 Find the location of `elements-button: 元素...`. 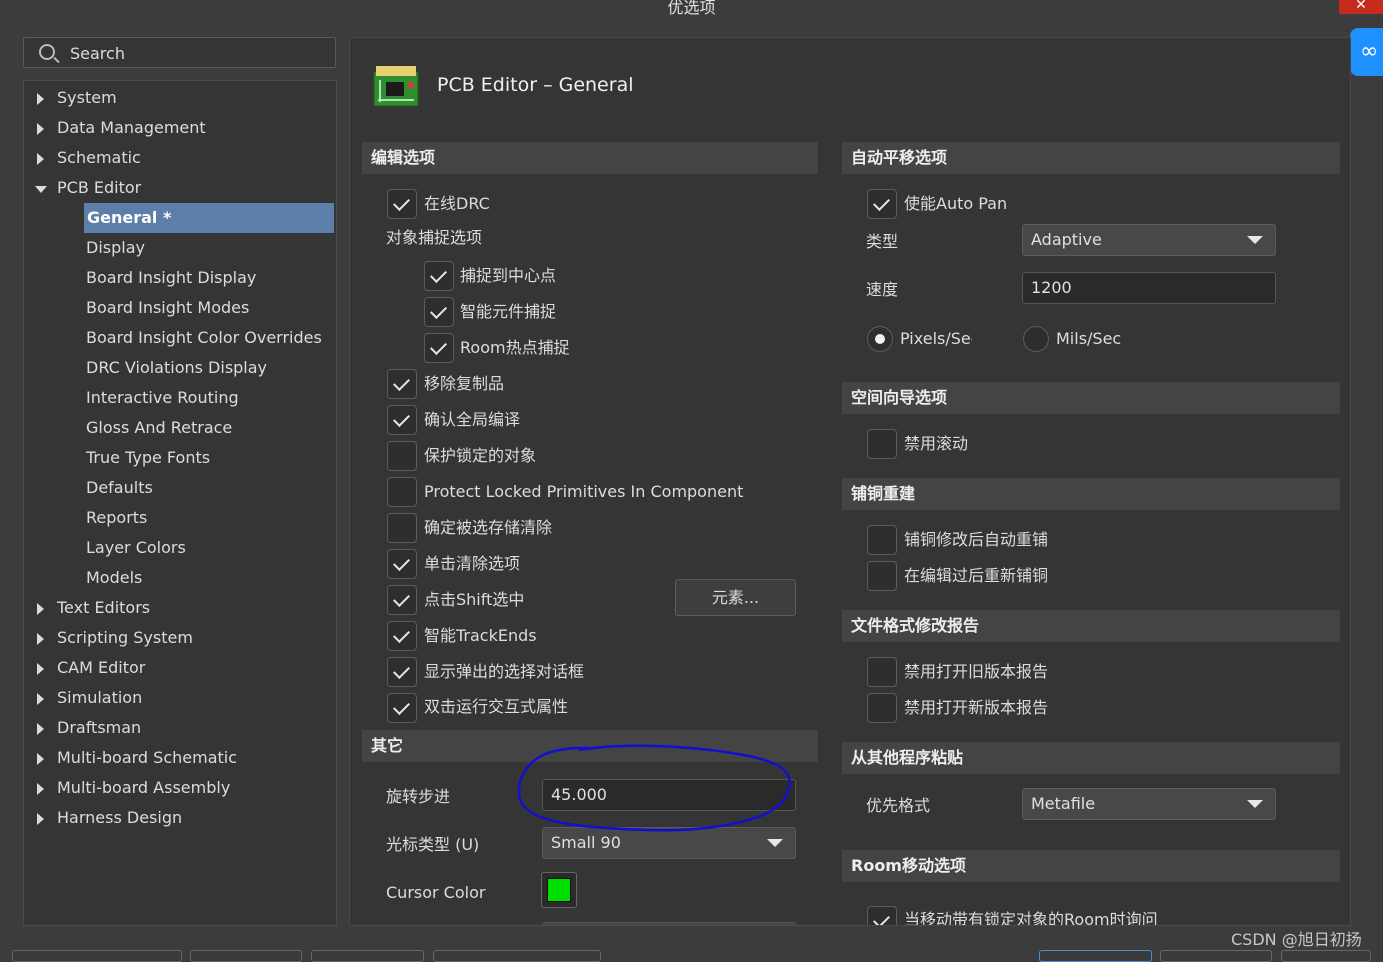

elements-button: 元素... is located at coordinates (735, 597).